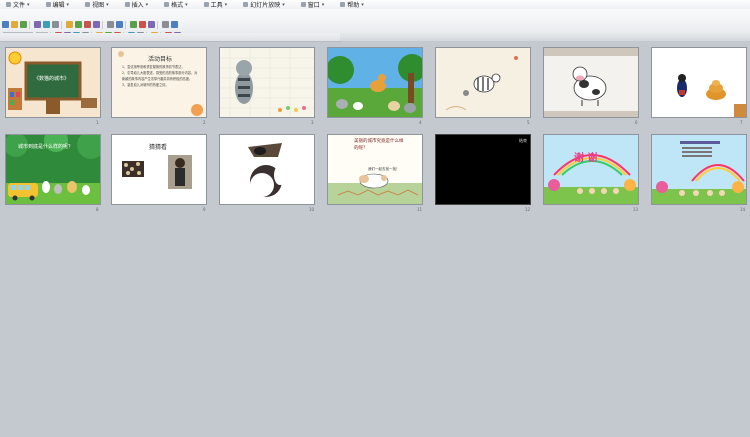 This screenshot has height=437, width=750. Describe the element at coordinates (88, 4) in the screenshot. I see `view-icon` at that location.